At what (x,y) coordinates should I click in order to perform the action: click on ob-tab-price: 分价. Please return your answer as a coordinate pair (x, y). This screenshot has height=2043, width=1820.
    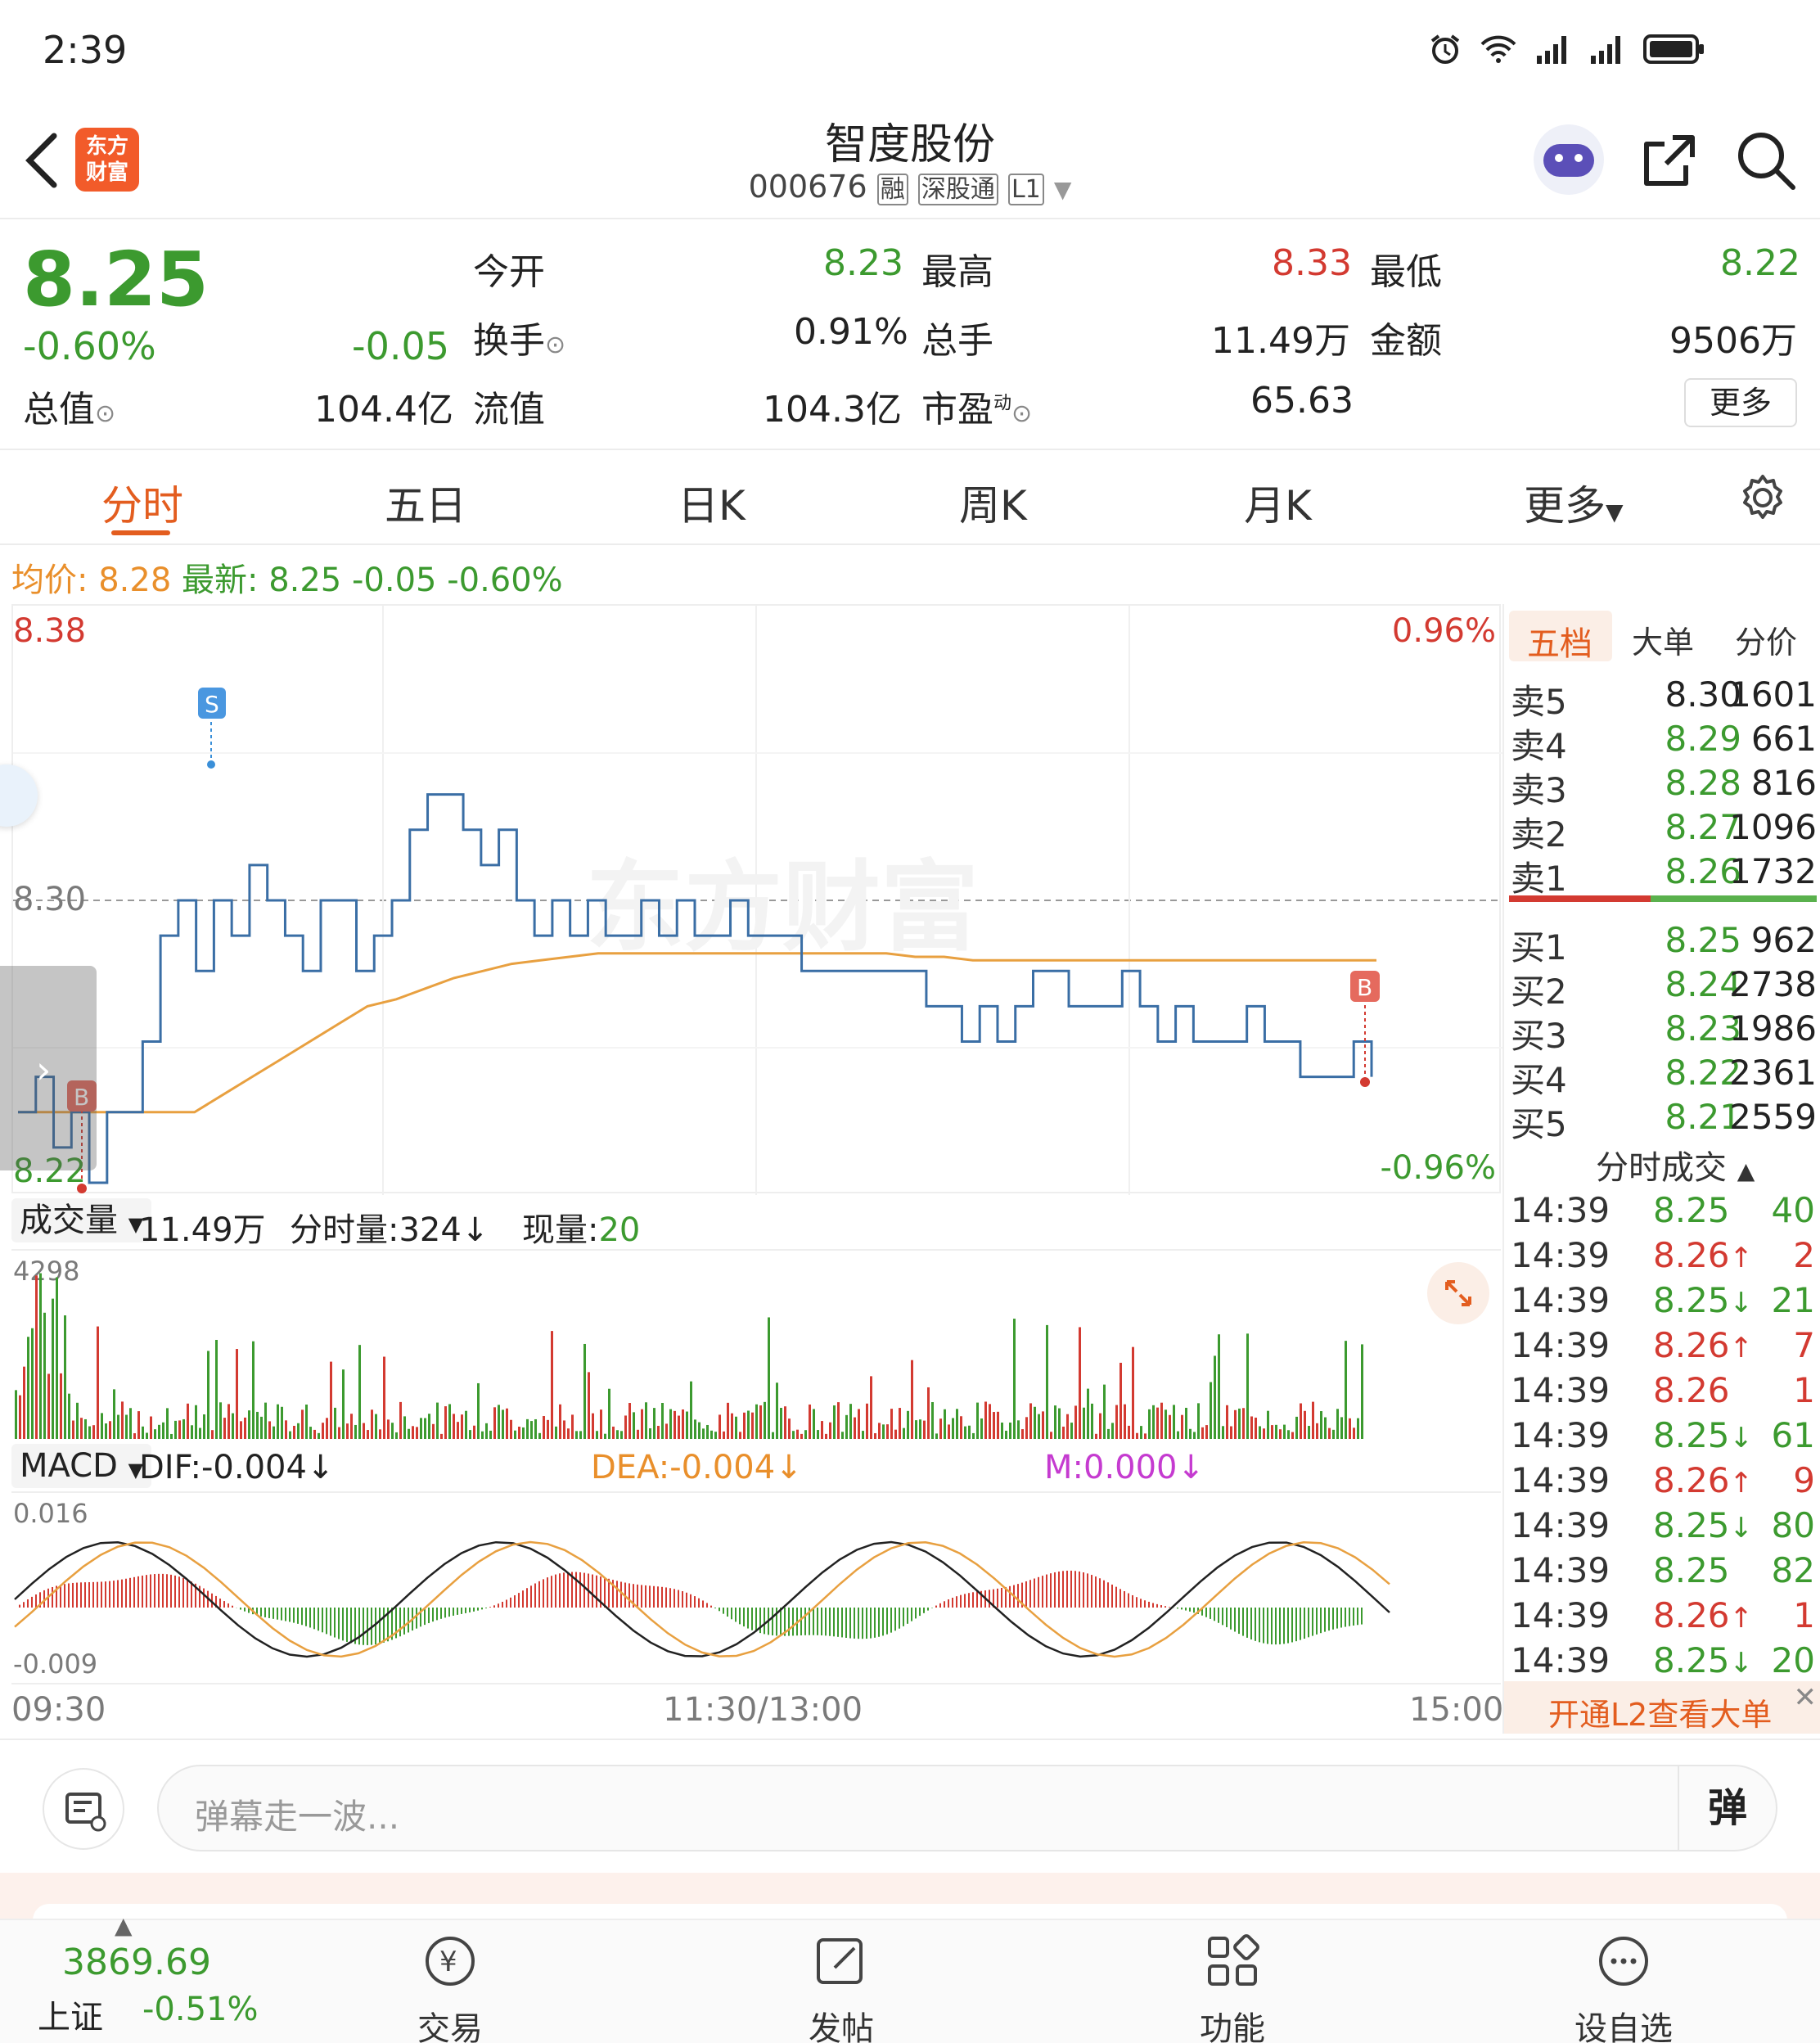
    Looking at the image, I should click on (1766, 639).